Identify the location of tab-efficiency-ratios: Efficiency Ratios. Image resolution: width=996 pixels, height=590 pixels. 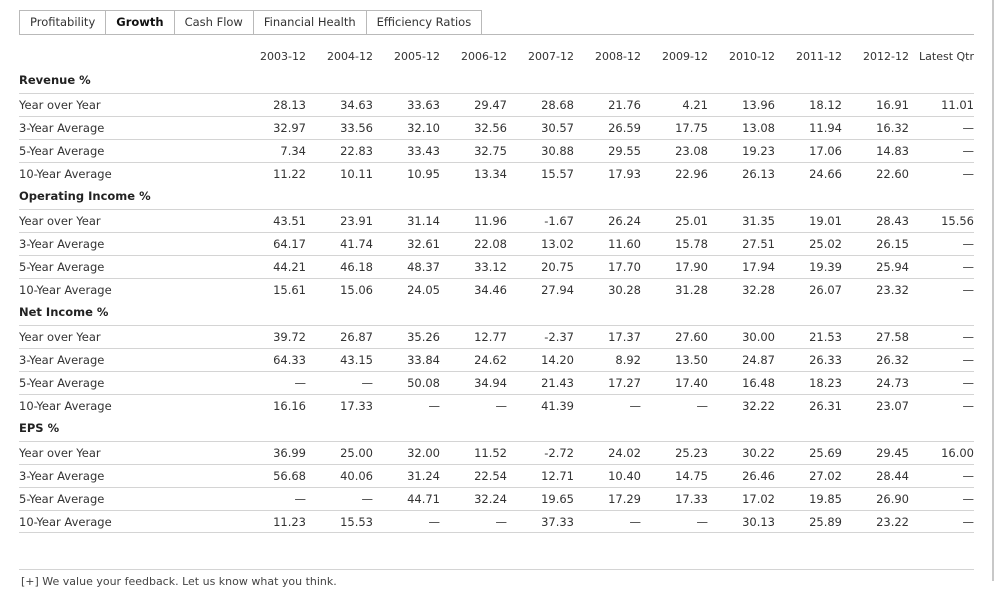
(424, 22).